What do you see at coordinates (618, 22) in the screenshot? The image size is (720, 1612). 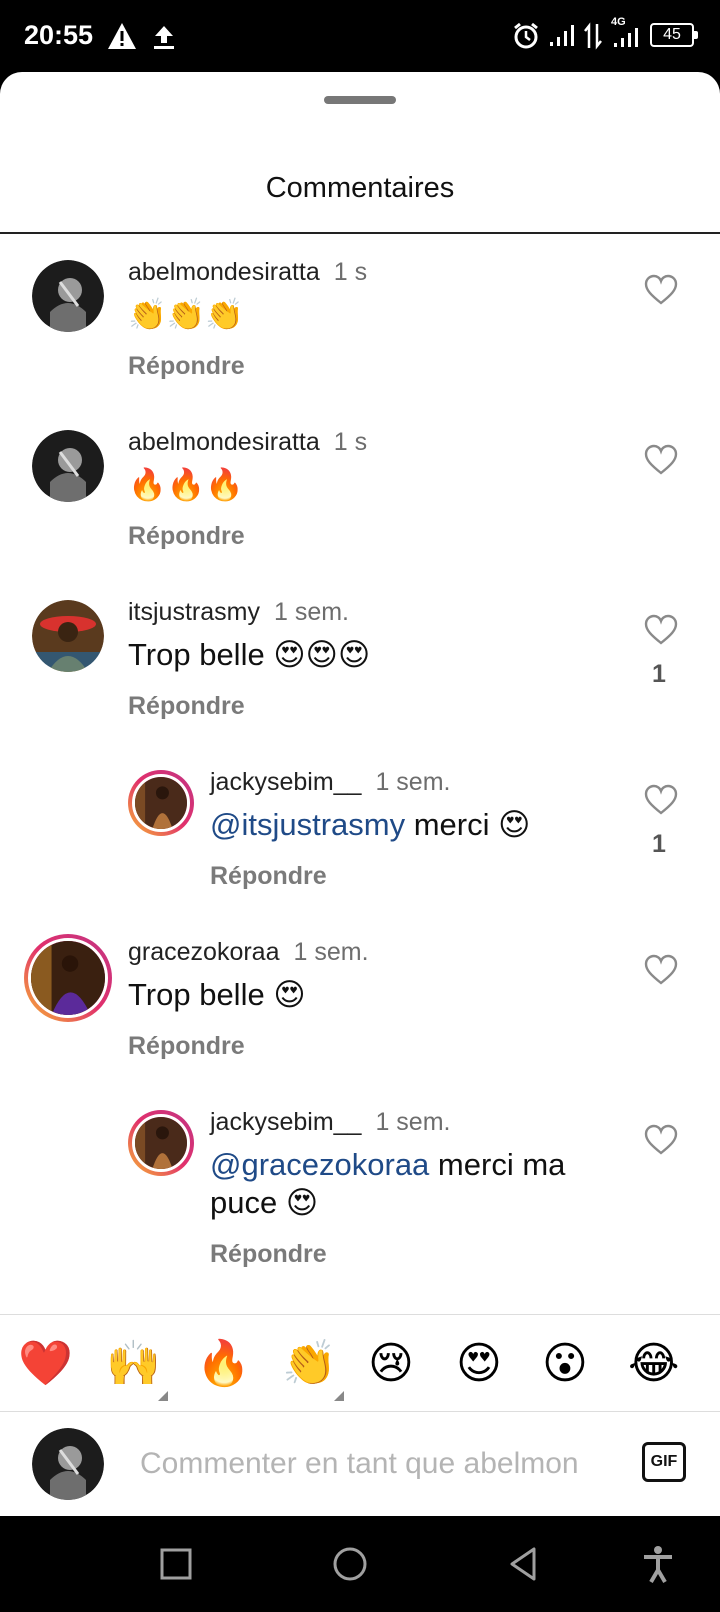 I see `network-type: 4G` at bounding box center [618, 22].